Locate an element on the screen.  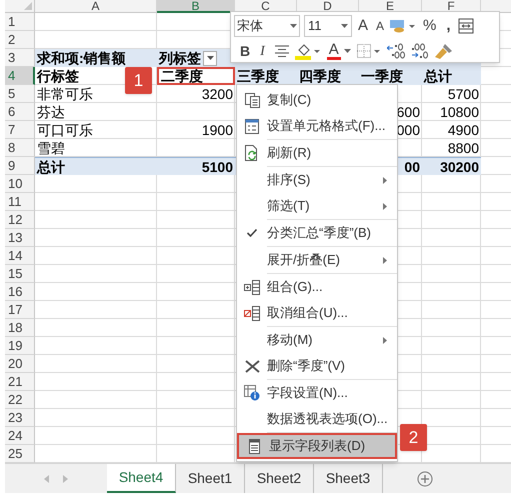
menu-item: 排序(S) is located at coordinates (317, 180).